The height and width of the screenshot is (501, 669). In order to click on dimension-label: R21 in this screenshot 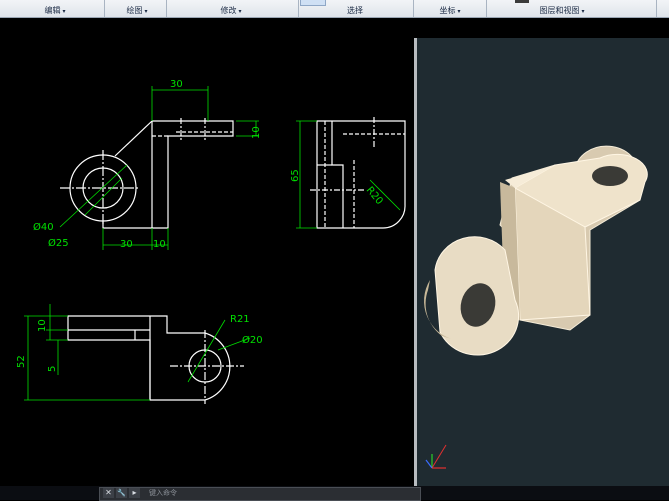, I will do `click(240, 319)`.